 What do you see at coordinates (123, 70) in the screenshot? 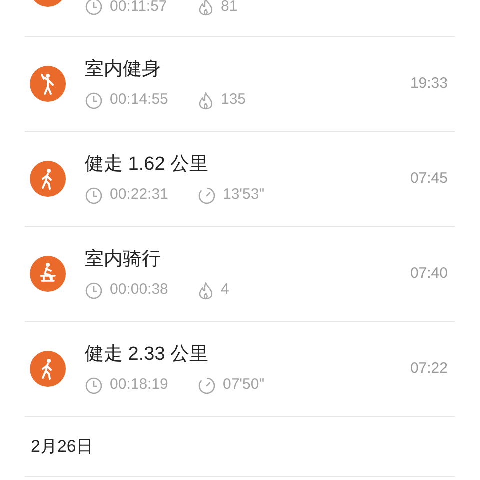
I see `activity-title: 室内健身` at bounding box center [123, 70].